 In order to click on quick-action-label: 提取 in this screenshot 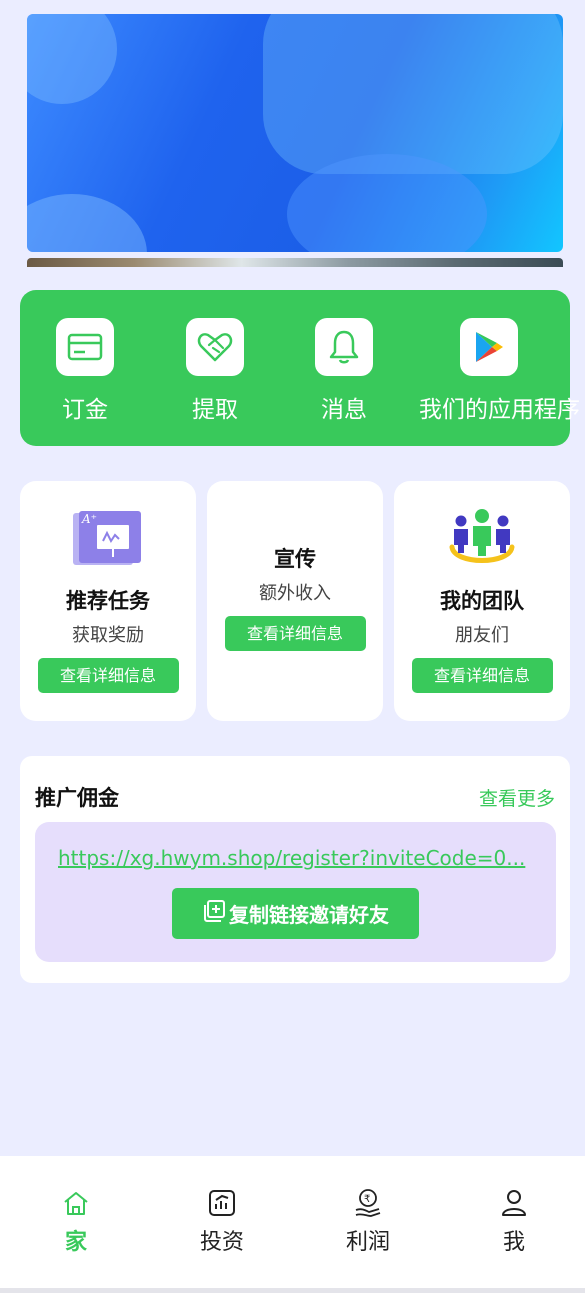, I will do `click(215, 410)`.